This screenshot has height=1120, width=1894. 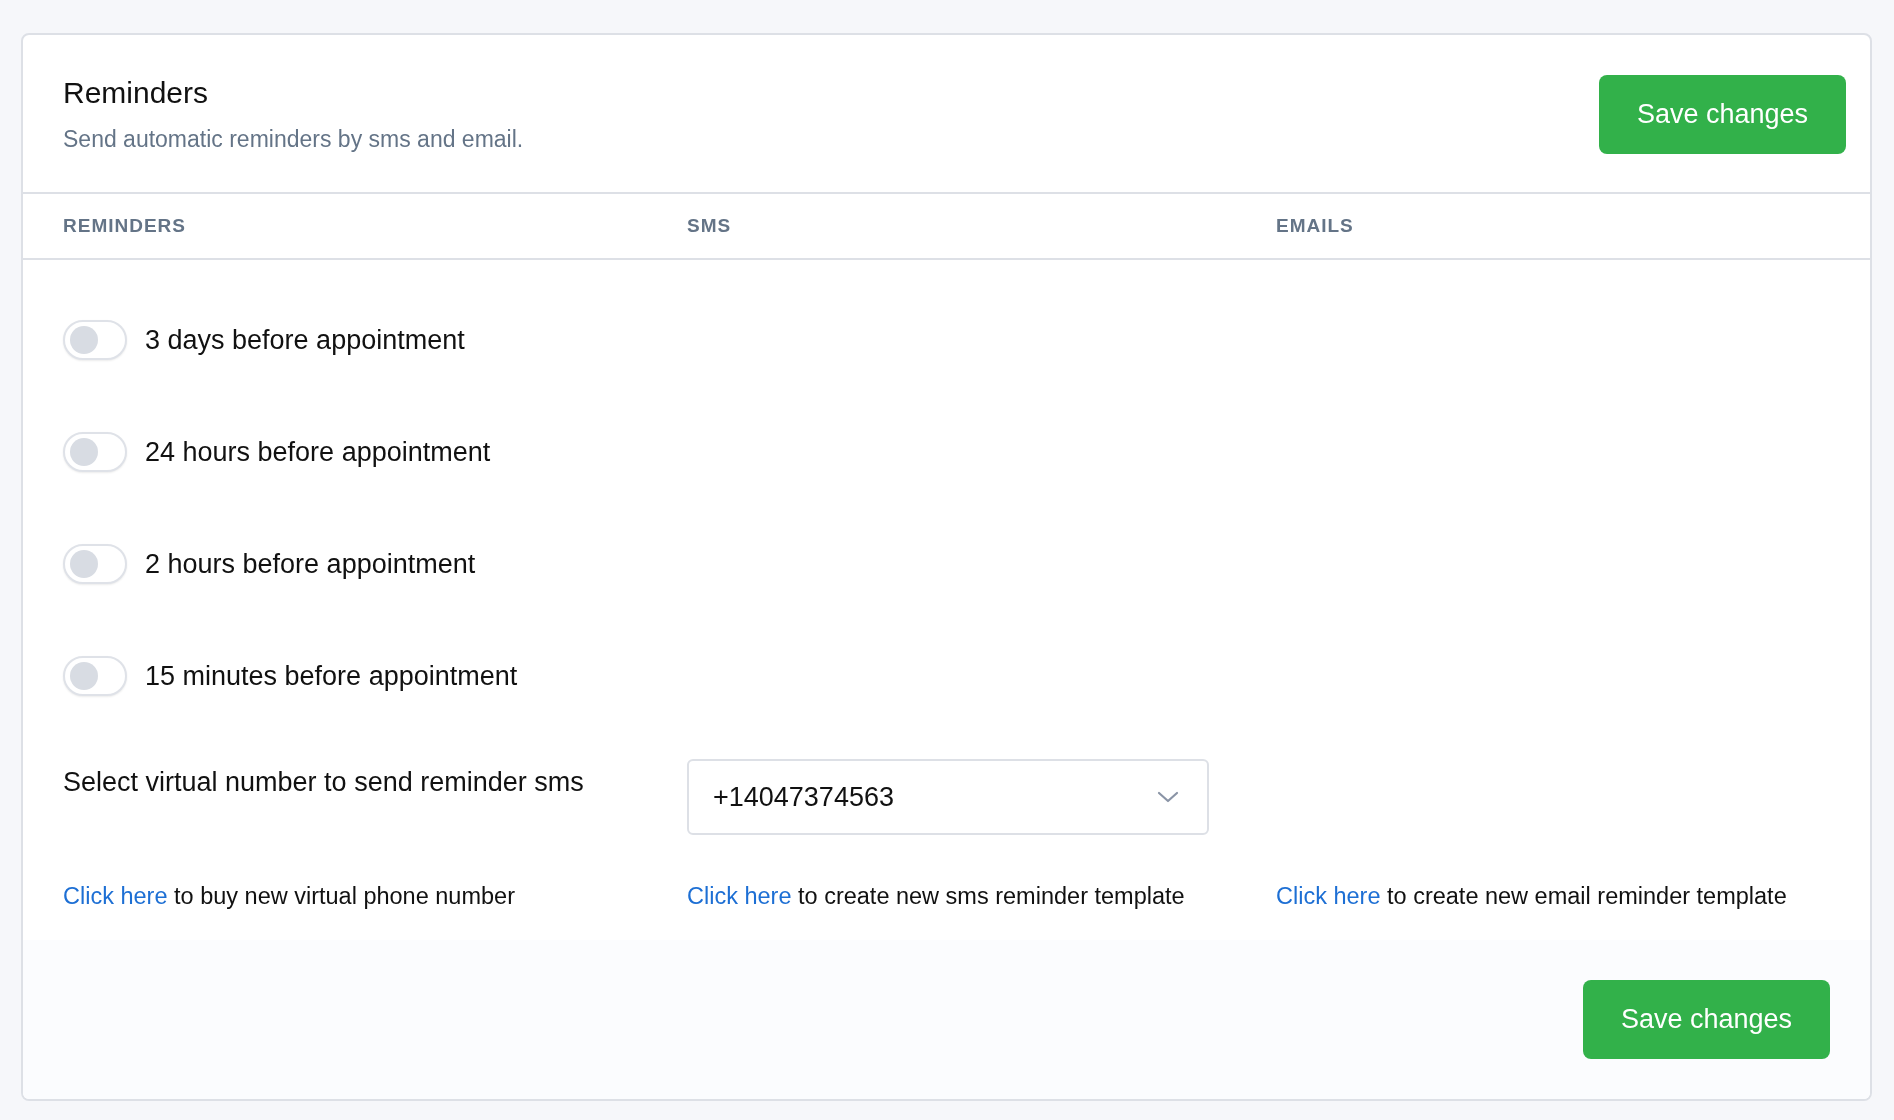 I want to click on help-text: Click here to buy new virtual phone number, so click(x=289, y=896).